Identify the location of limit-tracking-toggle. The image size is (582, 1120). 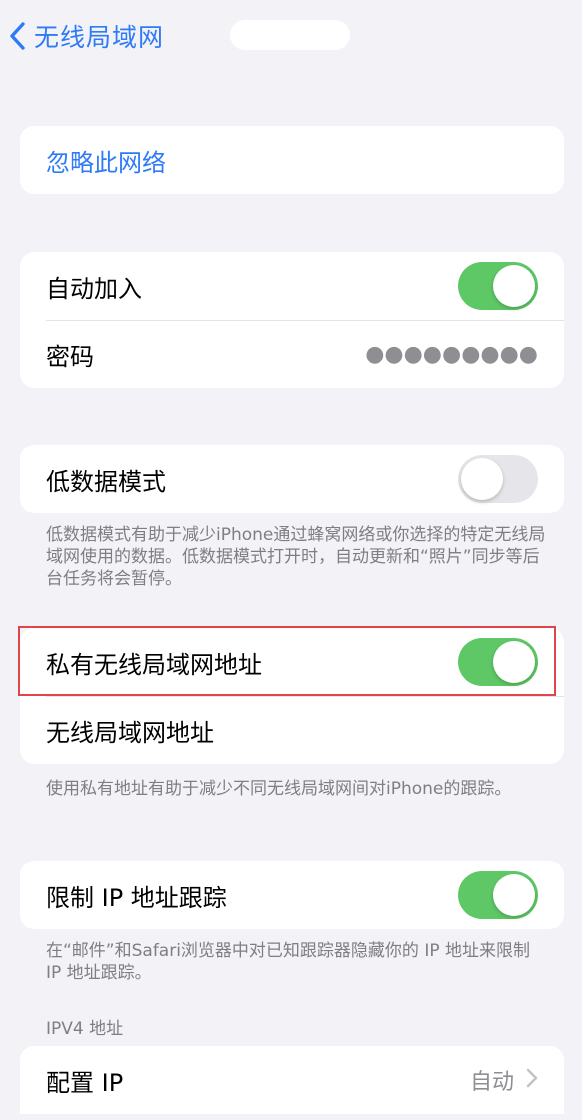
(498, 895).